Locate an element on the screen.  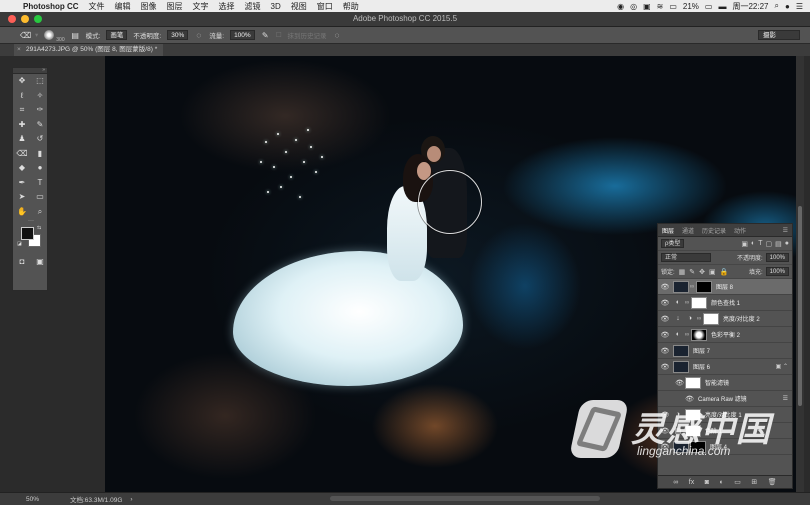
default-colors-icon: ◪ is located at coordinates (19, 244).